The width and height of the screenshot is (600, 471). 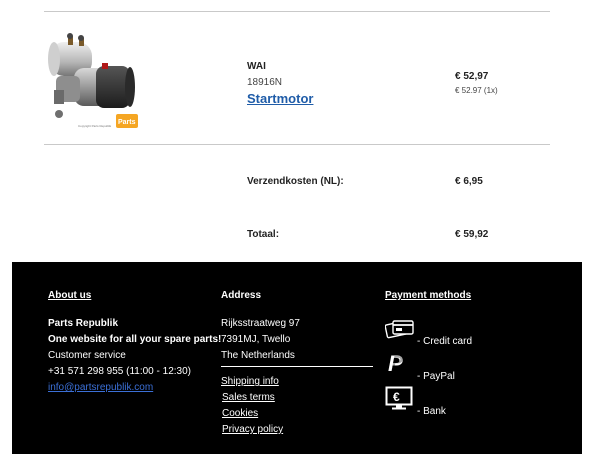 I want to click on address-country: The Netherlands, so click(x=258, y=355).